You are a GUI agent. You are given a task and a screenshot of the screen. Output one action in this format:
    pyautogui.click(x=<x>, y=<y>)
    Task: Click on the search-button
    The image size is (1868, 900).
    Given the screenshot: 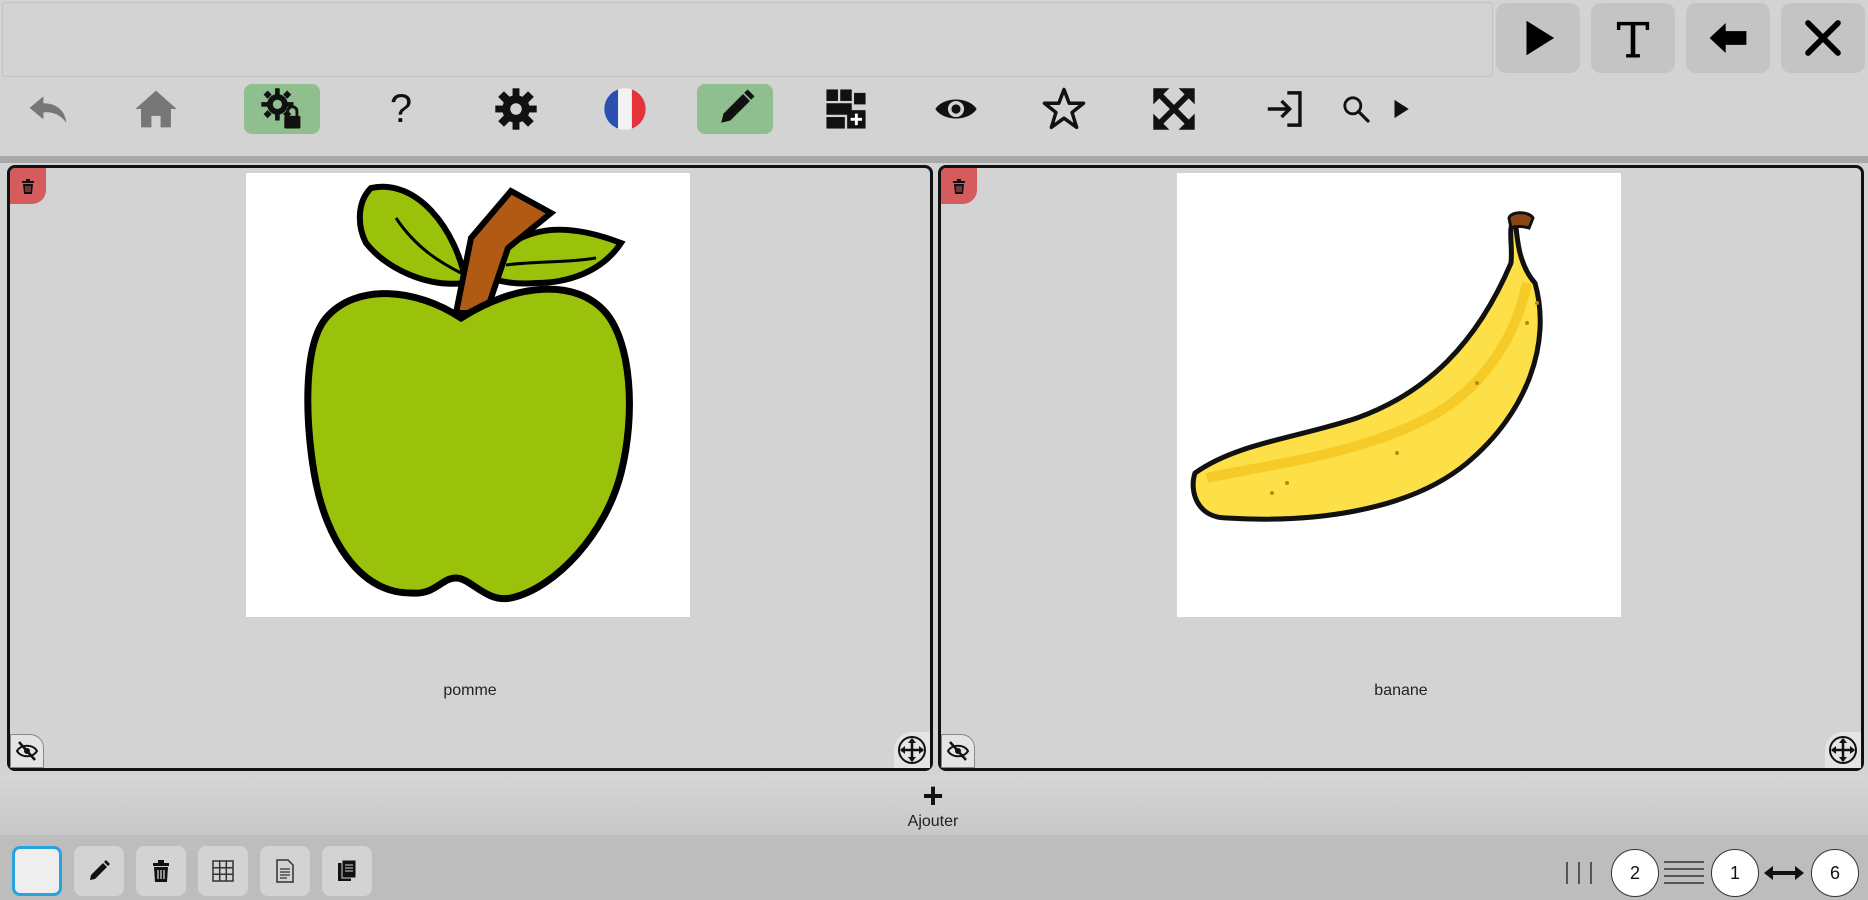 What is the action you would take?
    pyautogui.click(x=1356, y=109)
    